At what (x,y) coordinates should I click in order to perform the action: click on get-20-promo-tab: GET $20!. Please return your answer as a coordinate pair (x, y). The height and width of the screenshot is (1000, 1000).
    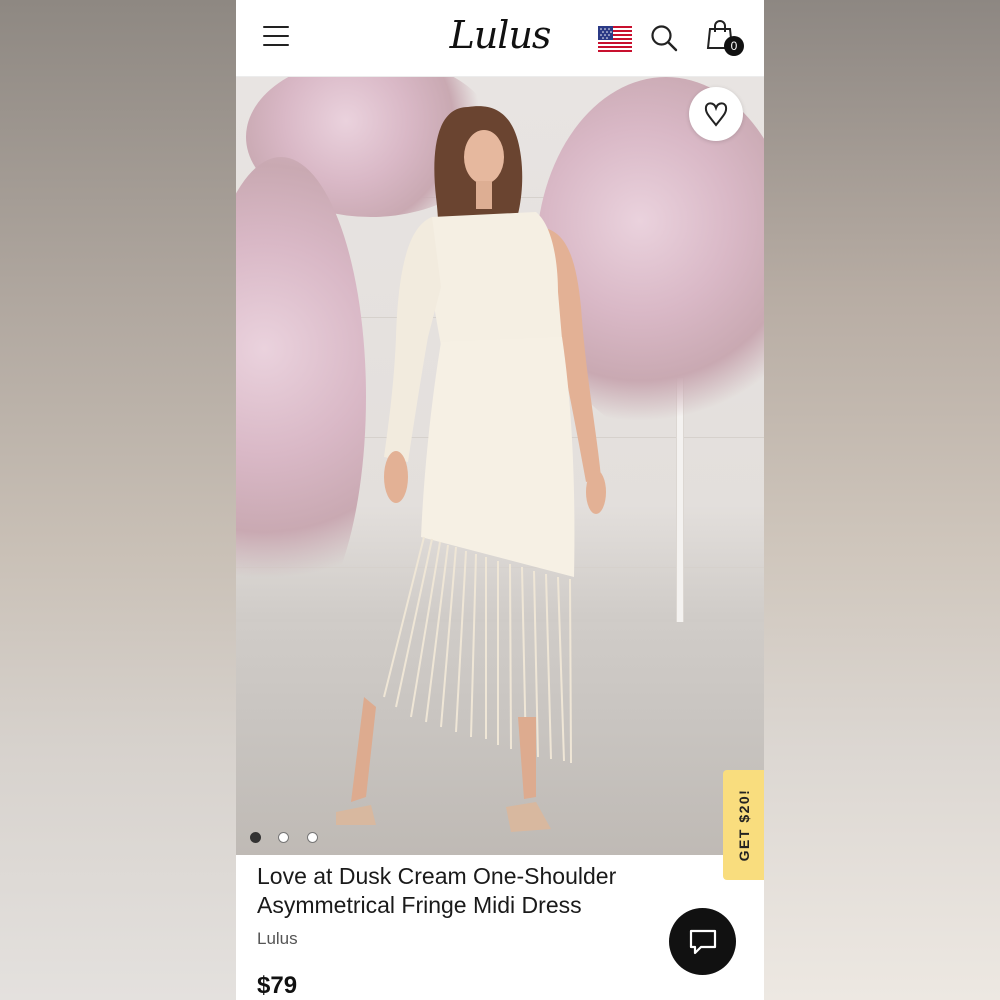
    Looking at the image, I should click on (743, 825).